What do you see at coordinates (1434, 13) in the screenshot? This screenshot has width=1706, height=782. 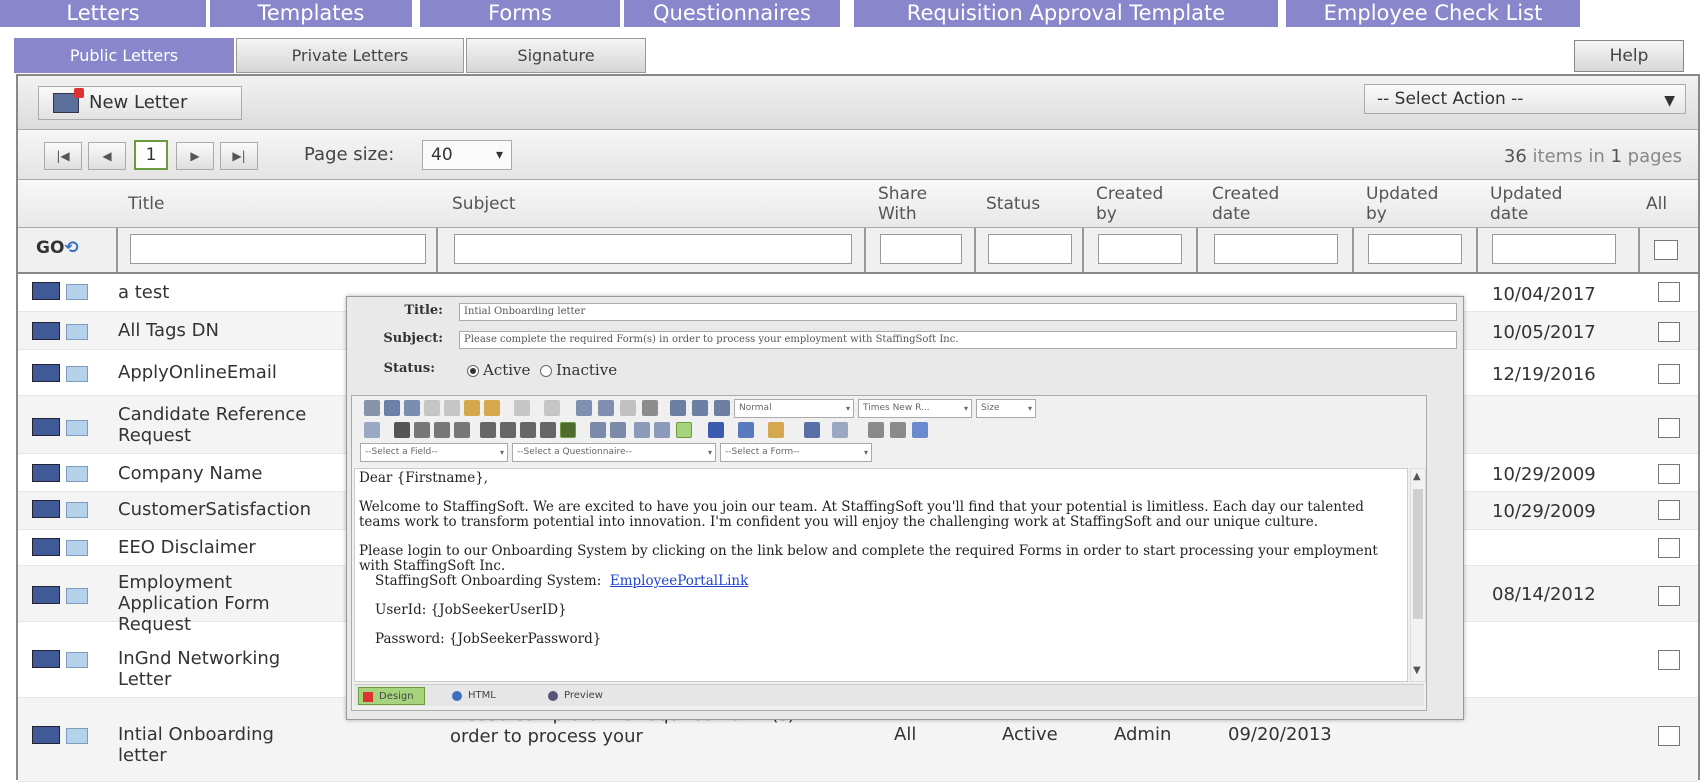 I see `nav-tab-employee-check-list: Employee Check List` at bounding box center [1434, 13].